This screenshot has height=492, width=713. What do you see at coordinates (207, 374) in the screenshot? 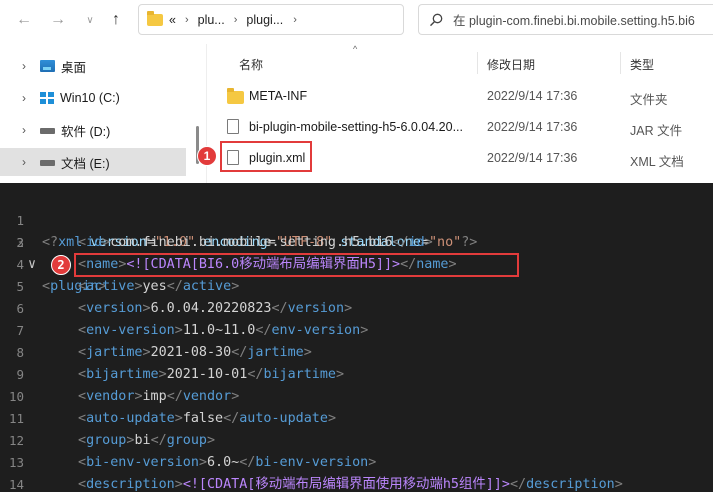
I see `tag-value: 2021-10-01` at bounding box center [207, 374].